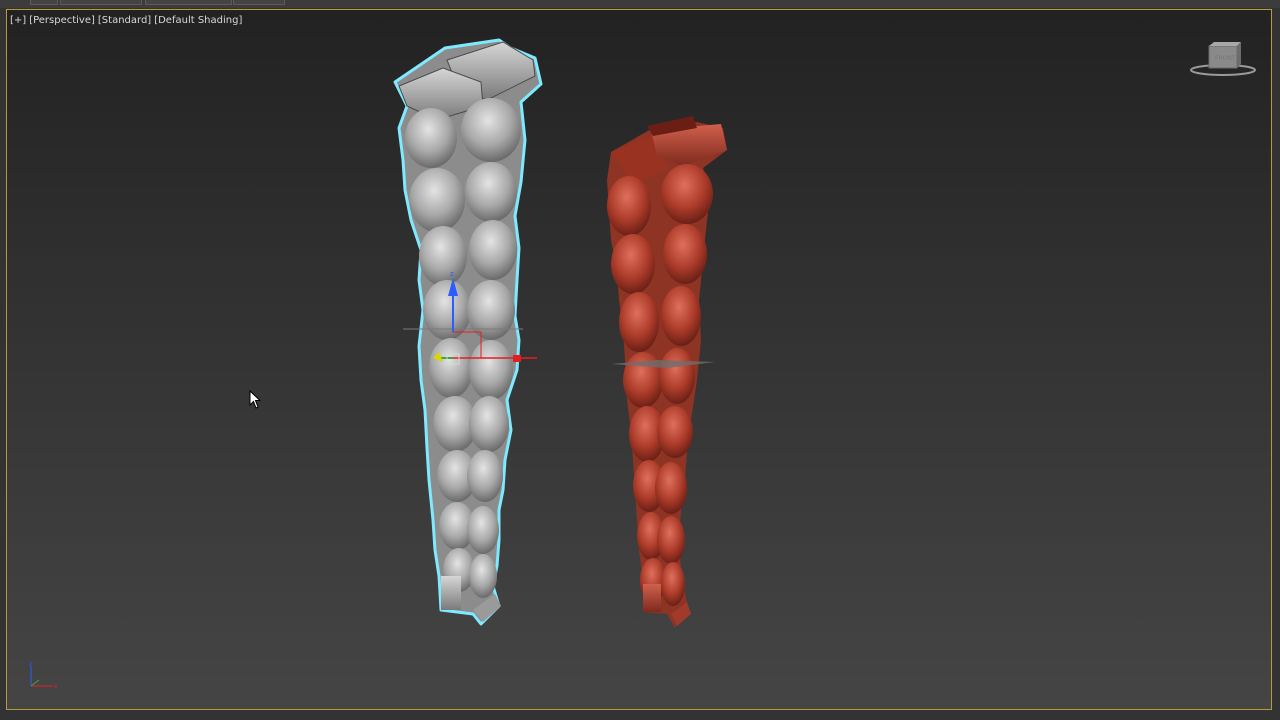  What do you see at coordinates (1225, 58) in the screenshot?
I see `viewcube-face-label: FRONT` at bounding box center [1225, 58].